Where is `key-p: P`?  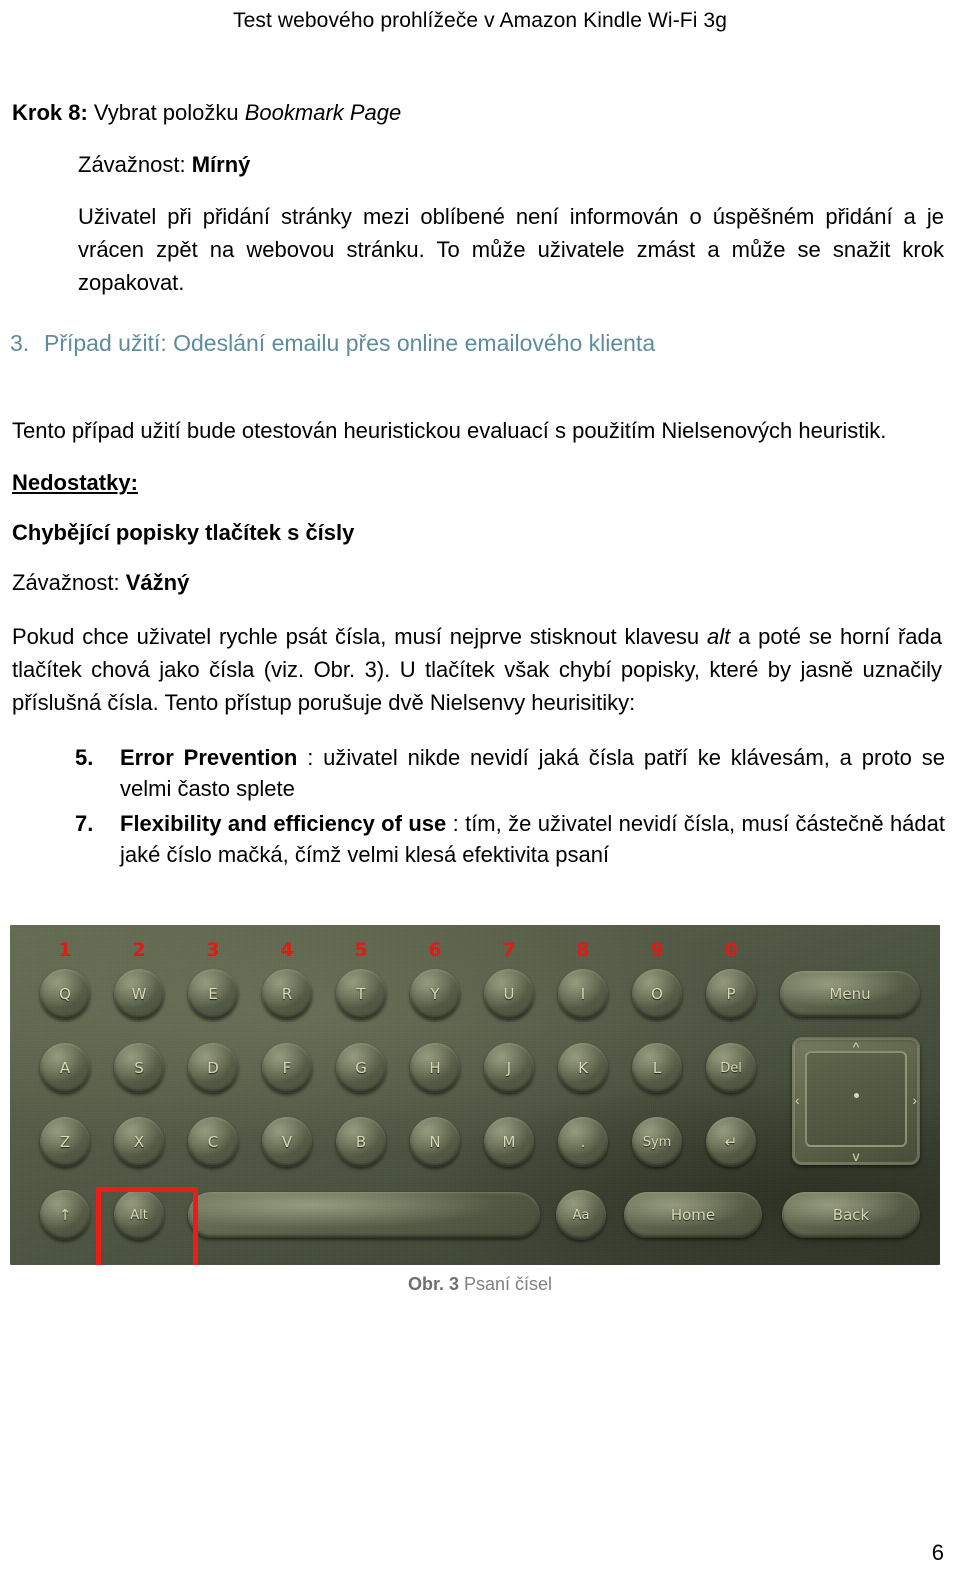
key-p: P is located at coordinates (731, 994).